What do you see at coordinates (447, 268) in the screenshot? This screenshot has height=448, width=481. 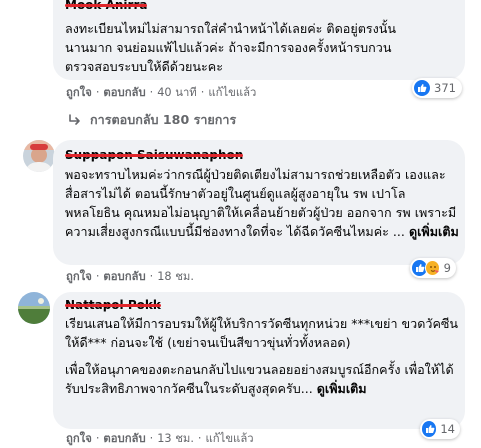 I see `reaction-count: 9` at bounding box center [447, 268].